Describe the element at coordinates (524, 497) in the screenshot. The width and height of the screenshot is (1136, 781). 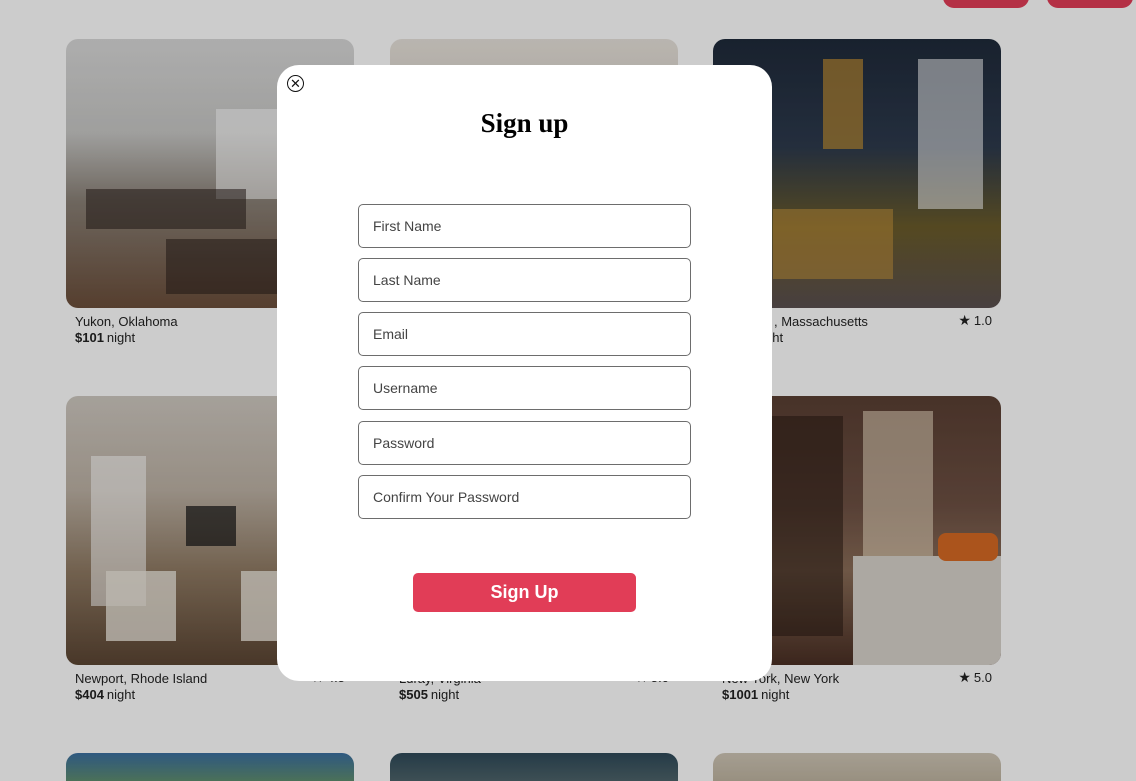
I see `confirm-password-input` at that location.